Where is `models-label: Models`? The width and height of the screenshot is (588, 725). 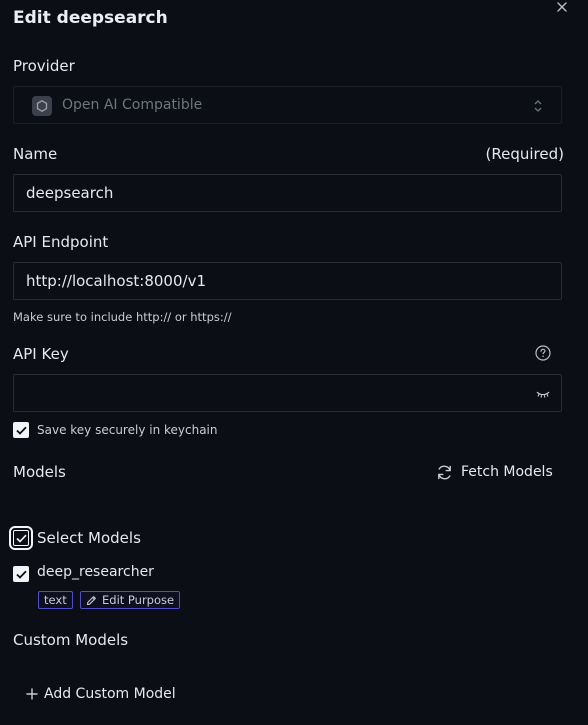 models-label: Models is located at coordinates (39, 472).